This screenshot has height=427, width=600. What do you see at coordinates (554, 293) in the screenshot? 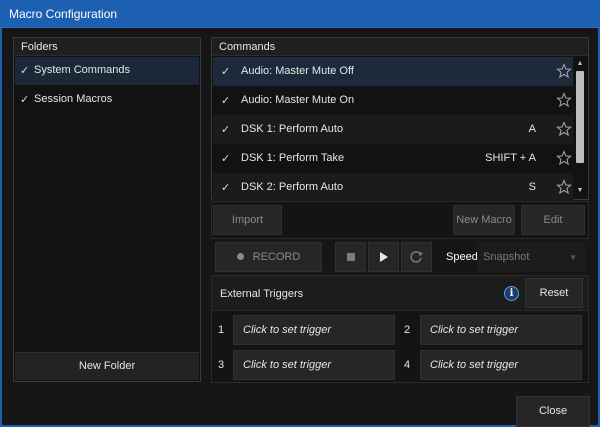
I see `reset-button: Reset` at bounding box center [554, 293].